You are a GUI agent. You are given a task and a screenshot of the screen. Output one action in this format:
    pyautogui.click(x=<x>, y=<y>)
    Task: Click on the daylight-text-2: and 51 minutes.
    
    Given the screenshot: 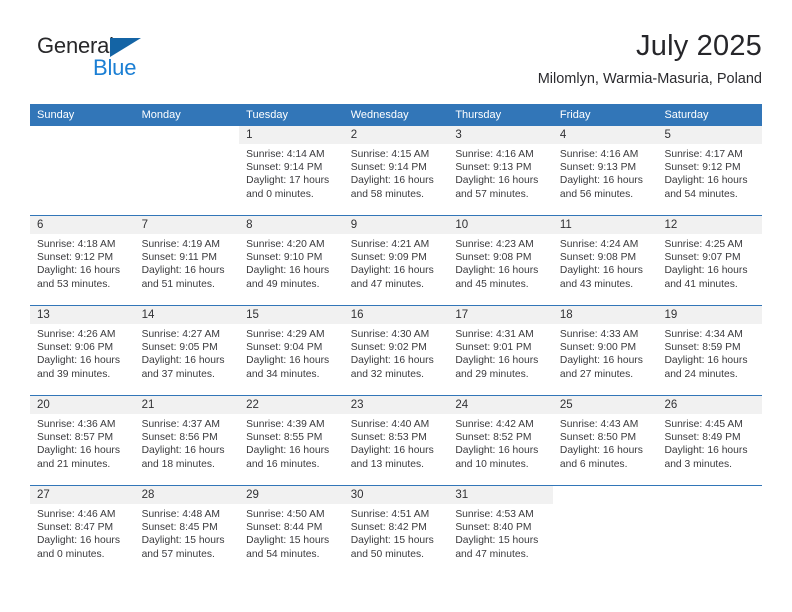 What is the action you would take?
    pyautogui.click(x=178, y=284)
    